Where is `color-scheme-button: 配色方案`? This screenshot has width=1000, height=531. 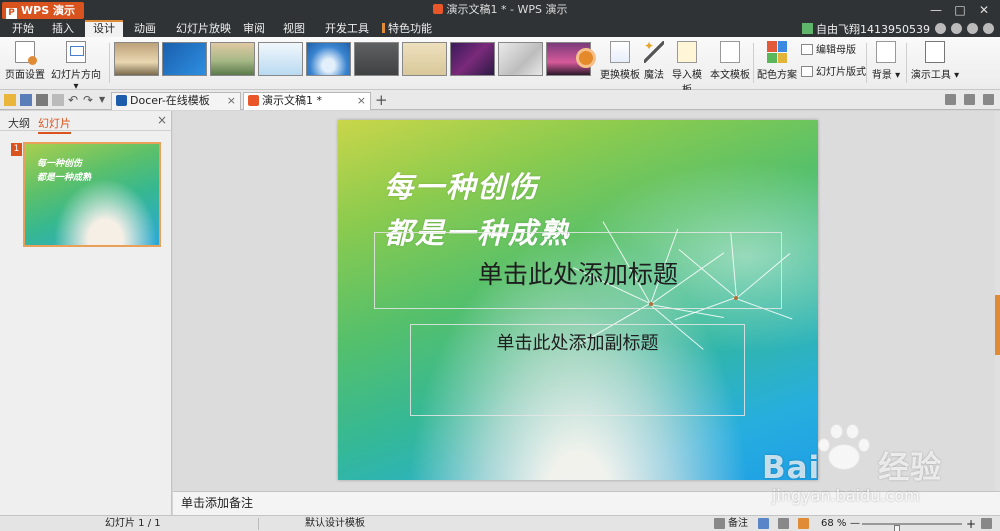 color-scheme-button: 配色方案 is located at coordinates (777, 61).